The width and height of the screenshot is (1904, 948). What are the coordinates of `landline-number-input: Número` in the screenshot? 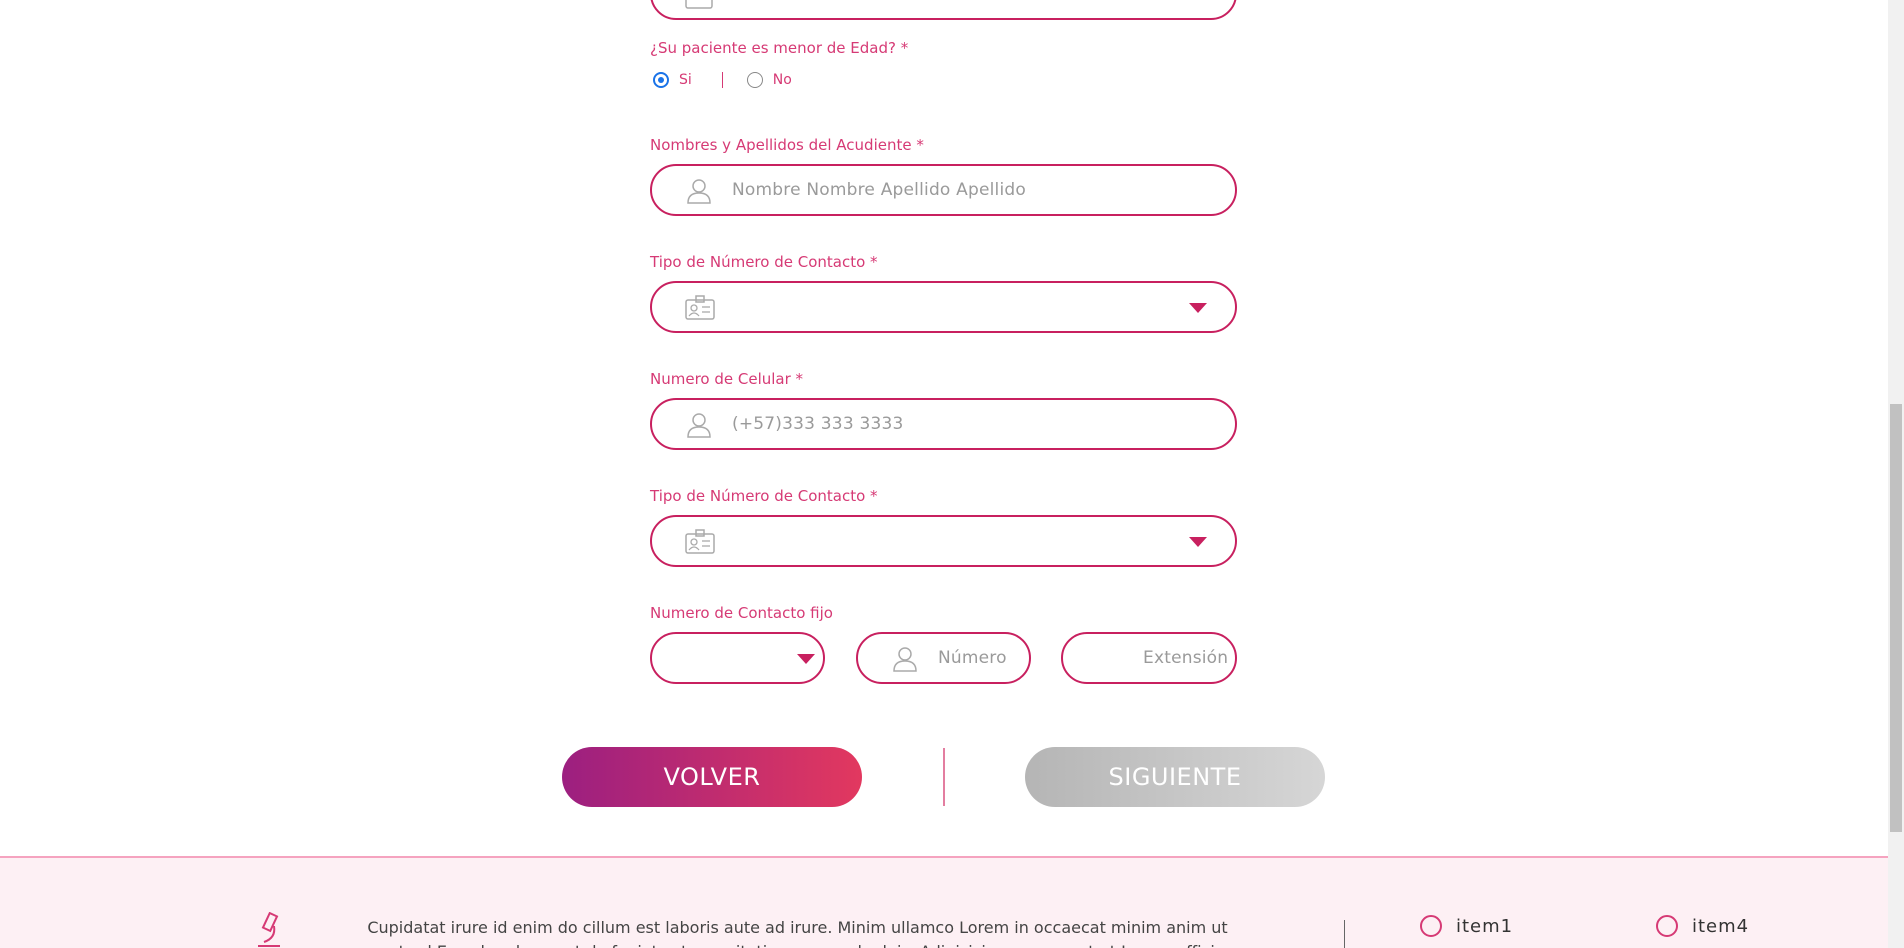 It's located at (943, 658).